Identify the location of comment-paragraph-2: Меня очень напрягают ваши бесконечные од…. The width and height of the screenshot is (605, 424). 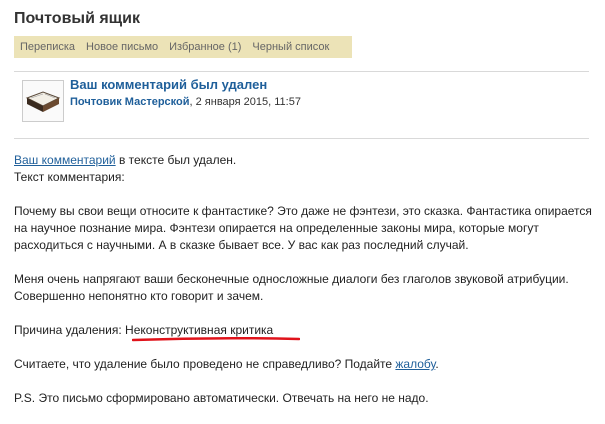
(291, 287).